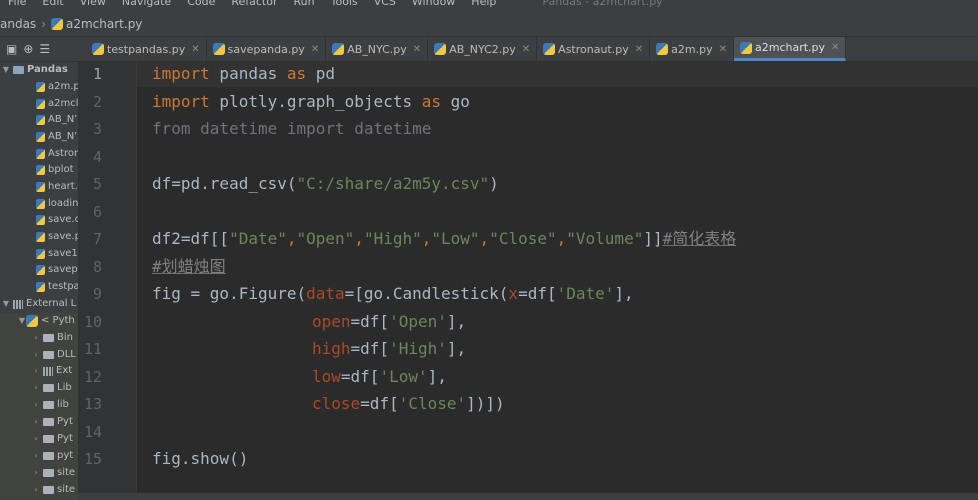  What do you see at coordinates (114, 281) in the screenshot?
I see `editor-gutter: 1 2 3 4 5 6 7 8 9 10 11 12 13 14 15` at bounding box center [114, 281].